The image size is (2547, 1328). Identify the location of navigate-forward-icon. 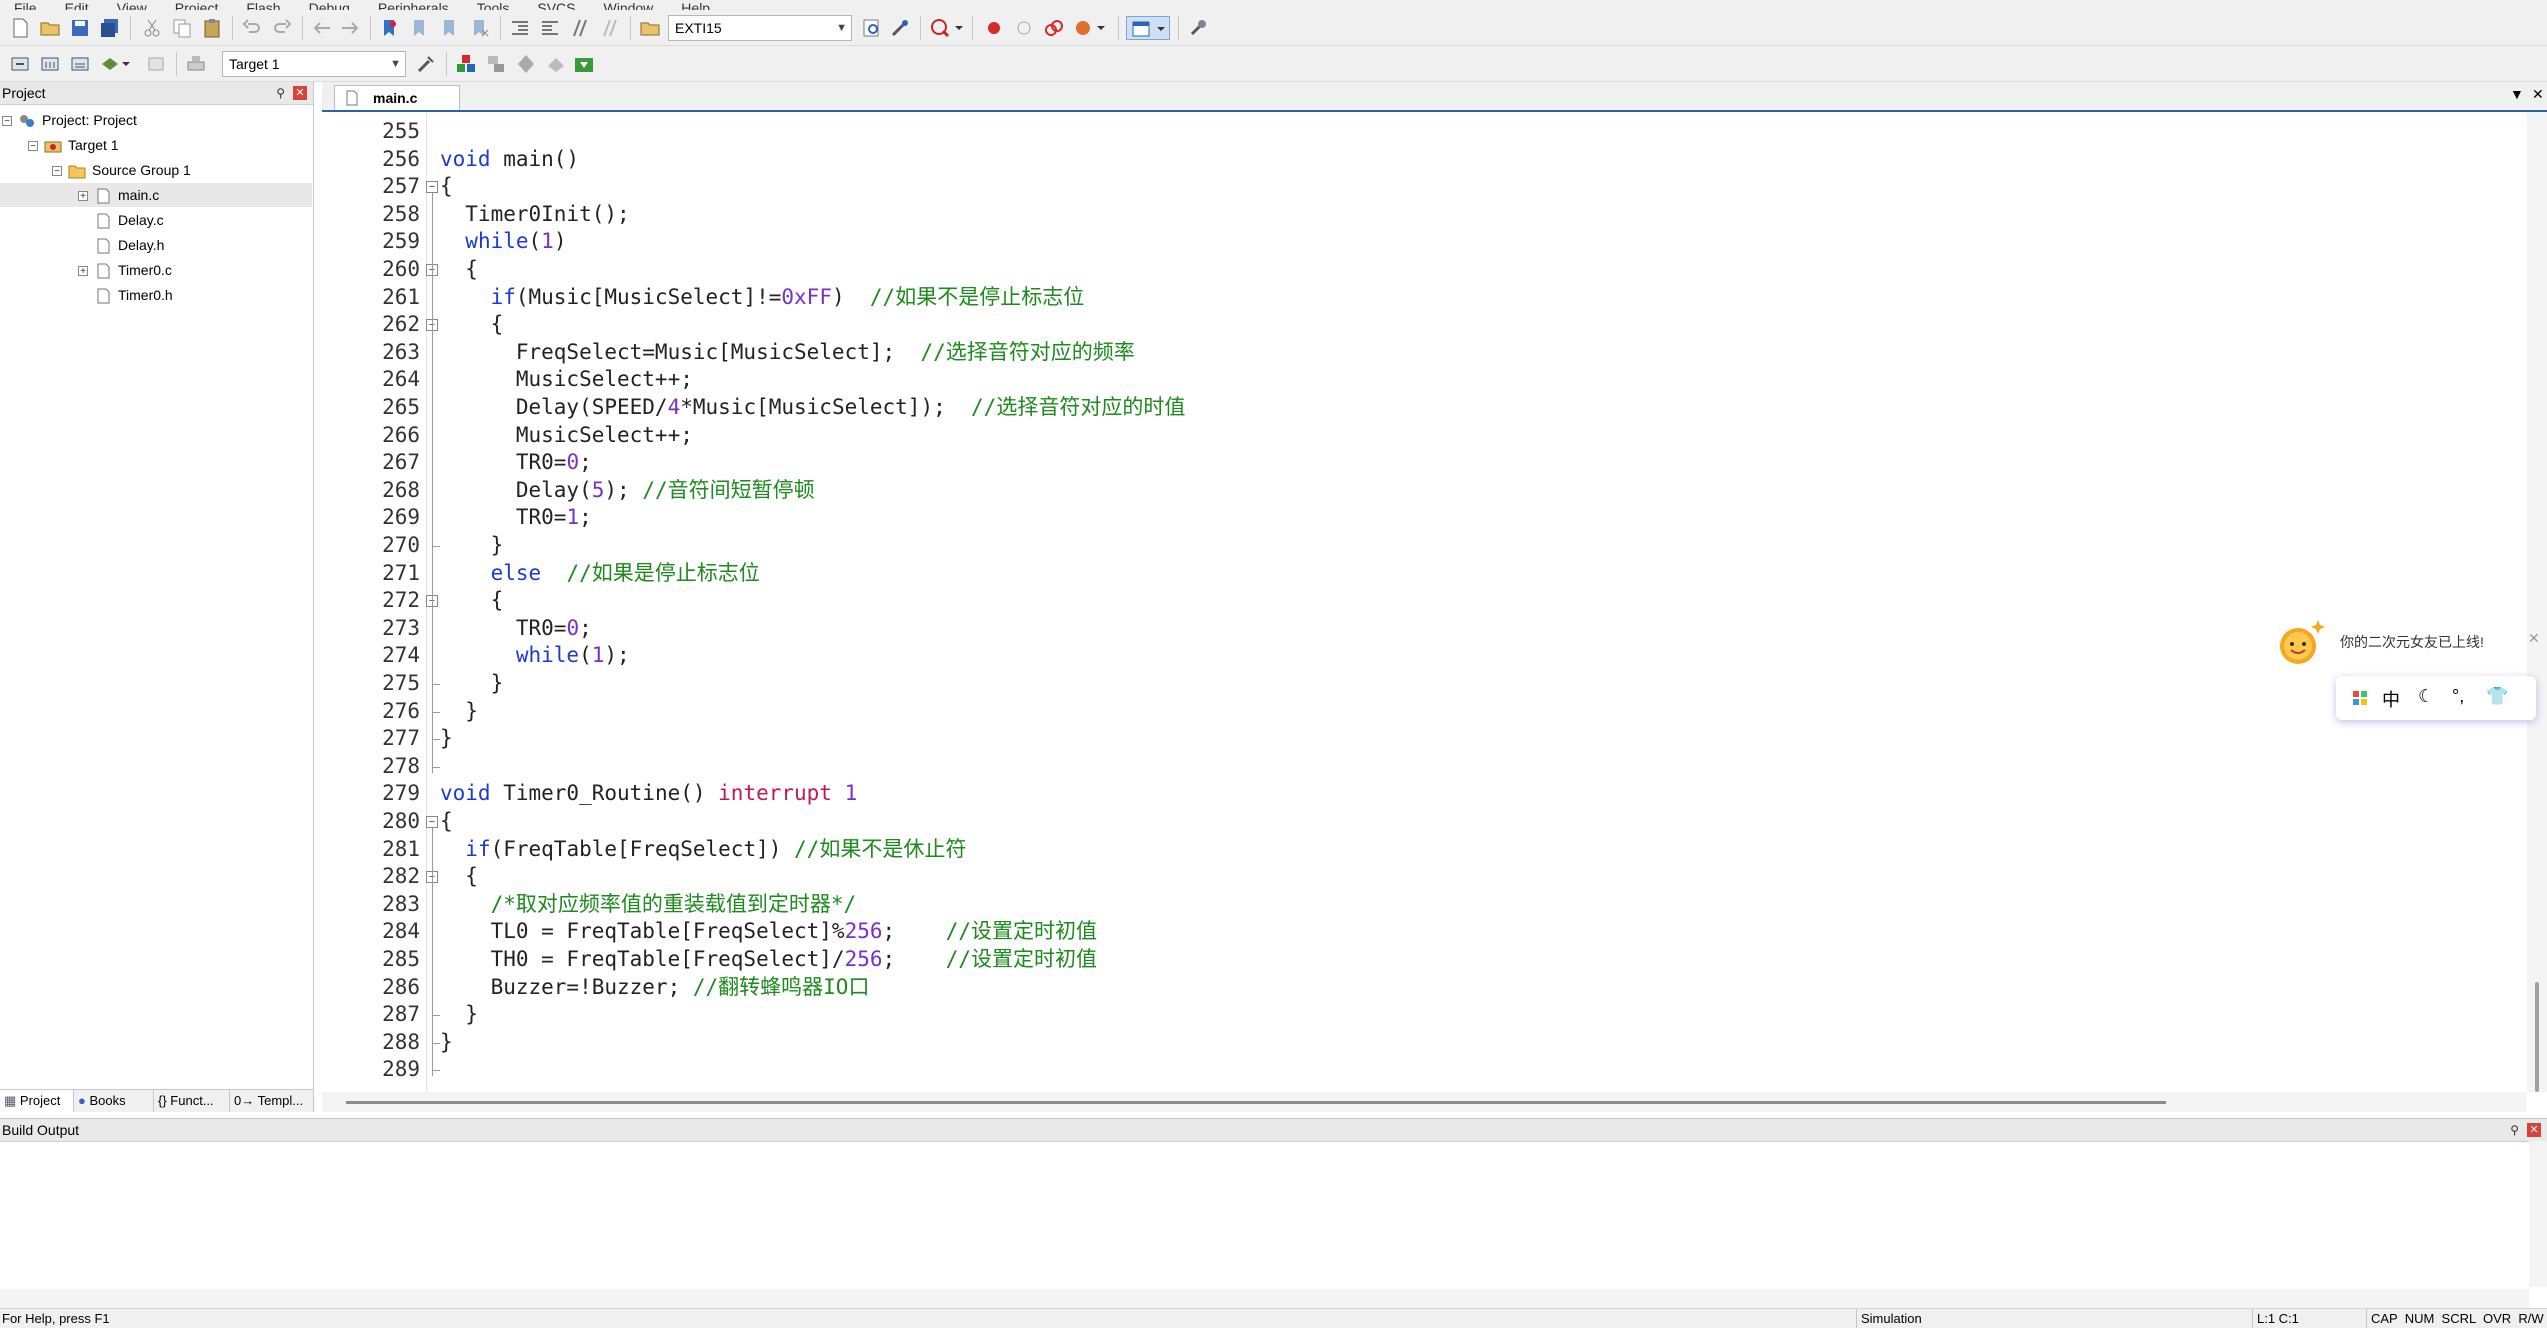
(350, 28).